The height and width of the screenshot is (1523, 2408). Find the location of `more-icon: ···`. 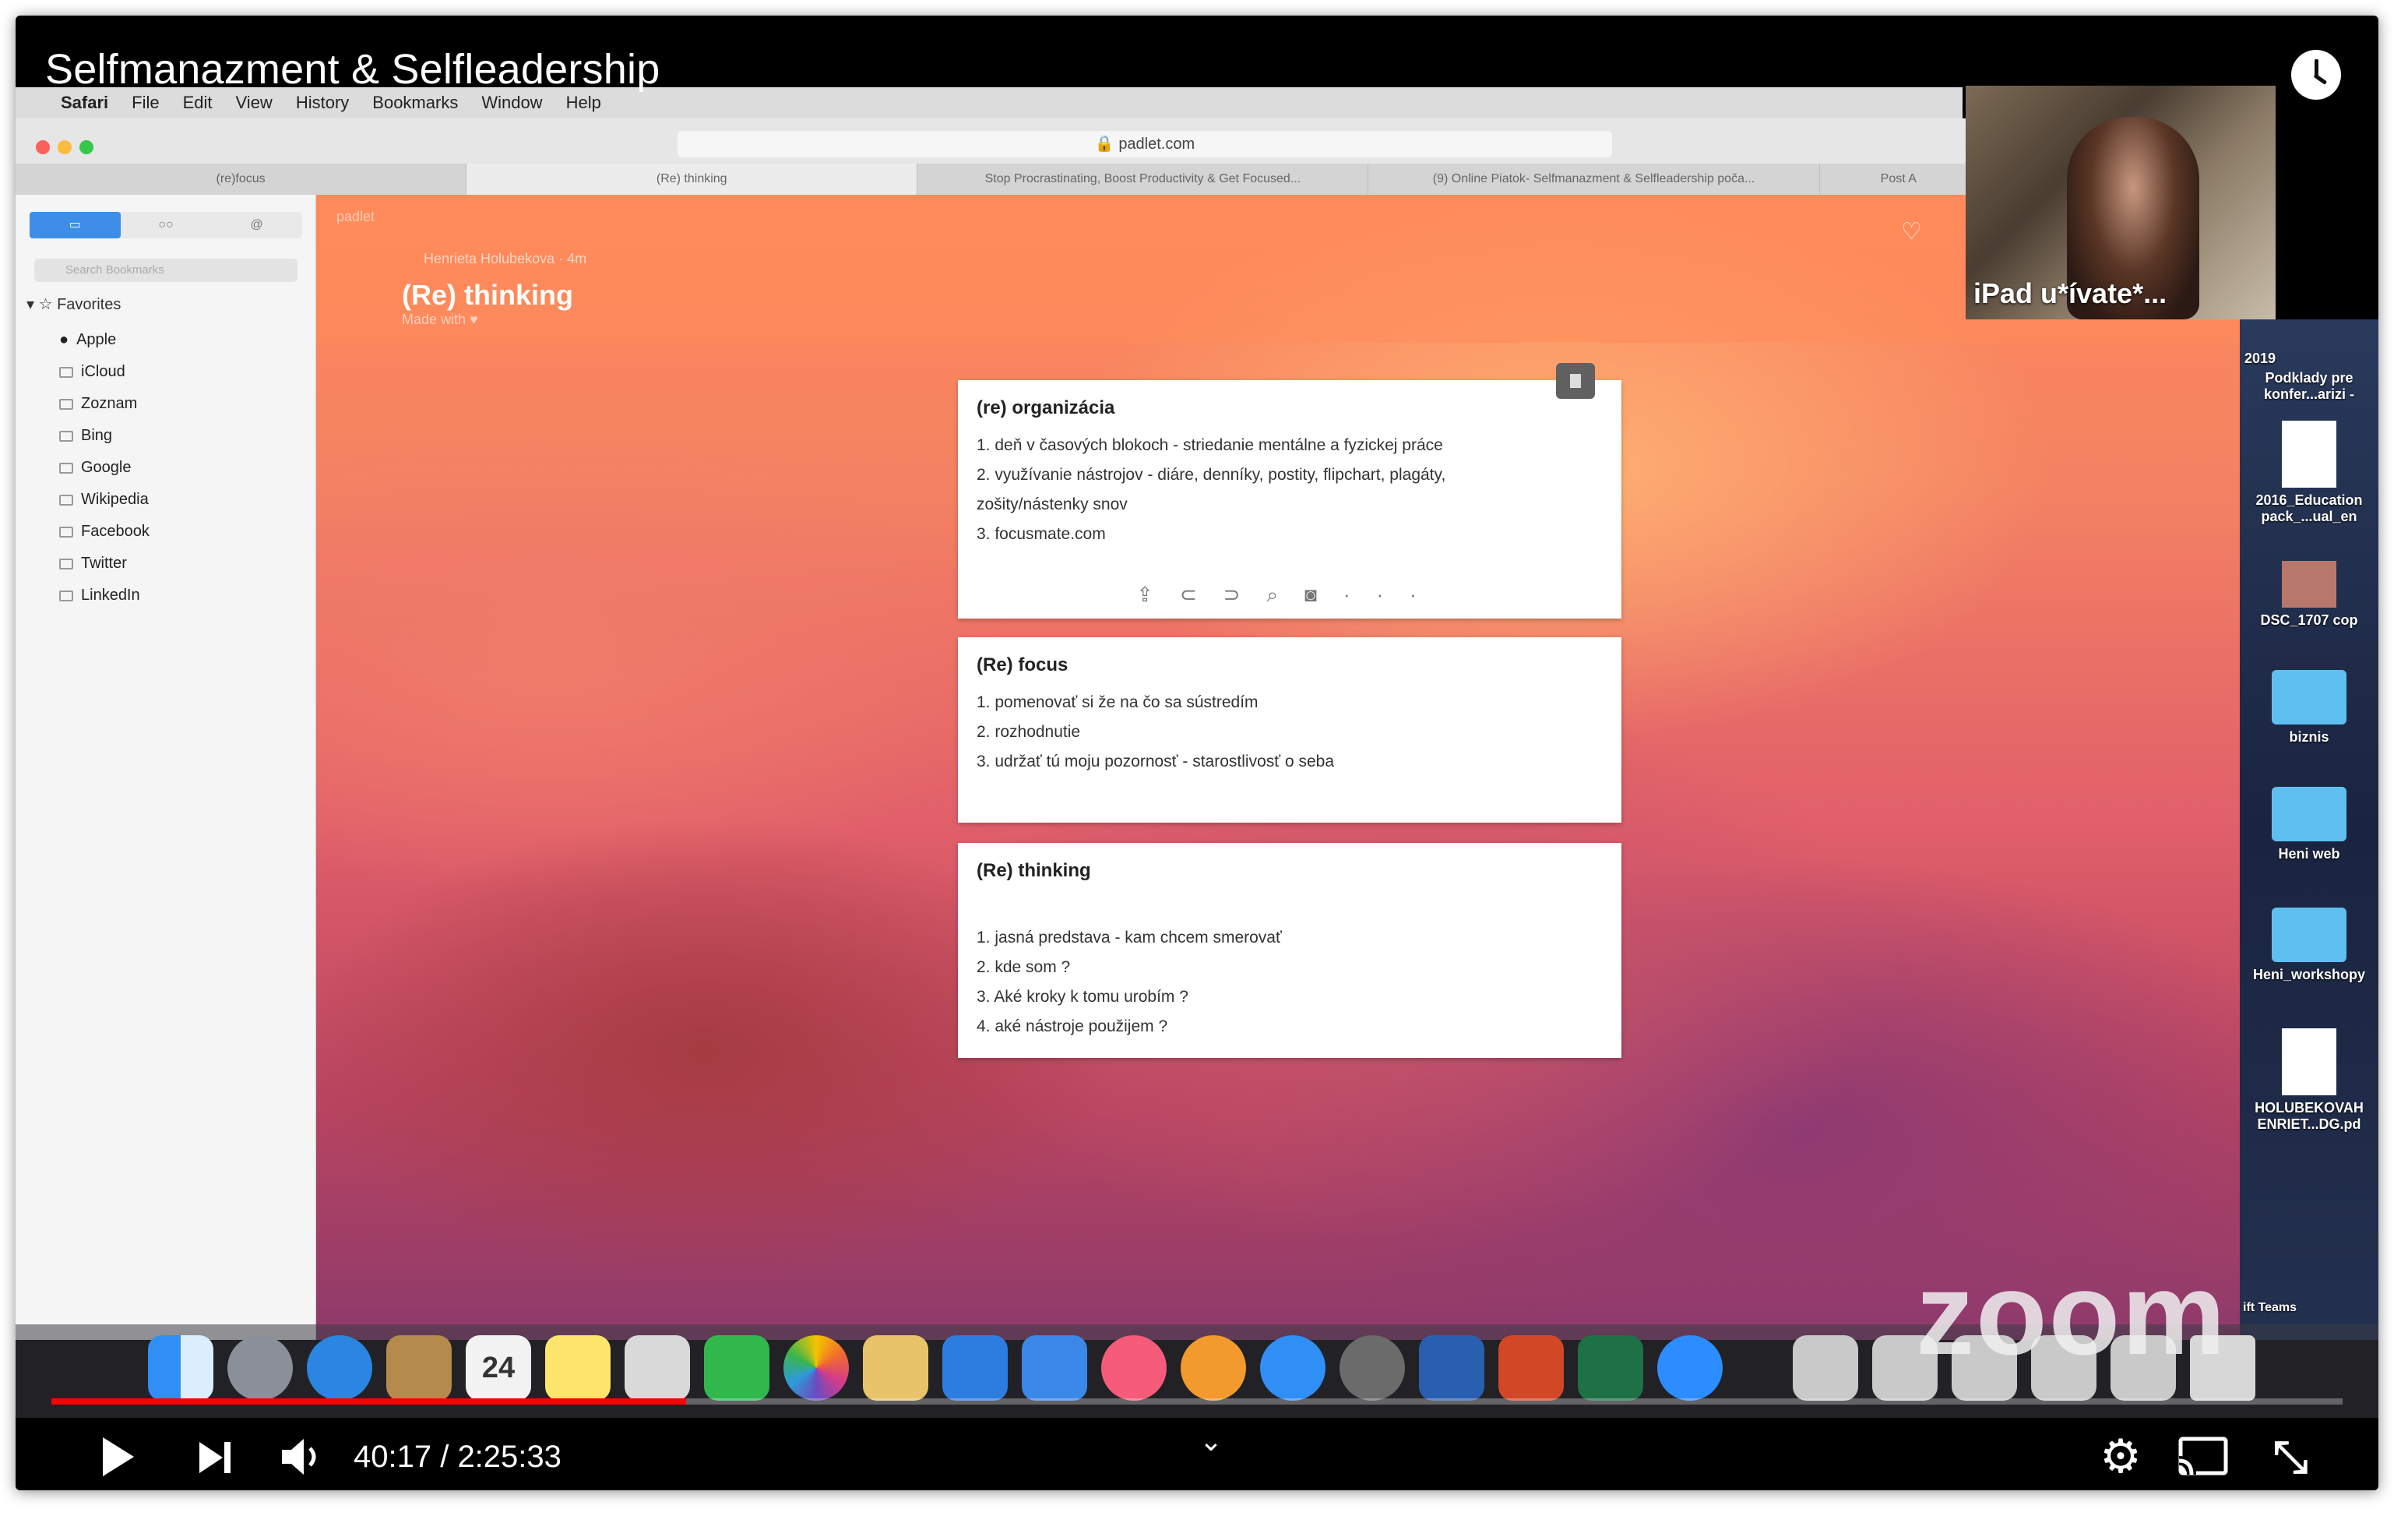

more-icon: ··· is located at coordinates (1393, 594).